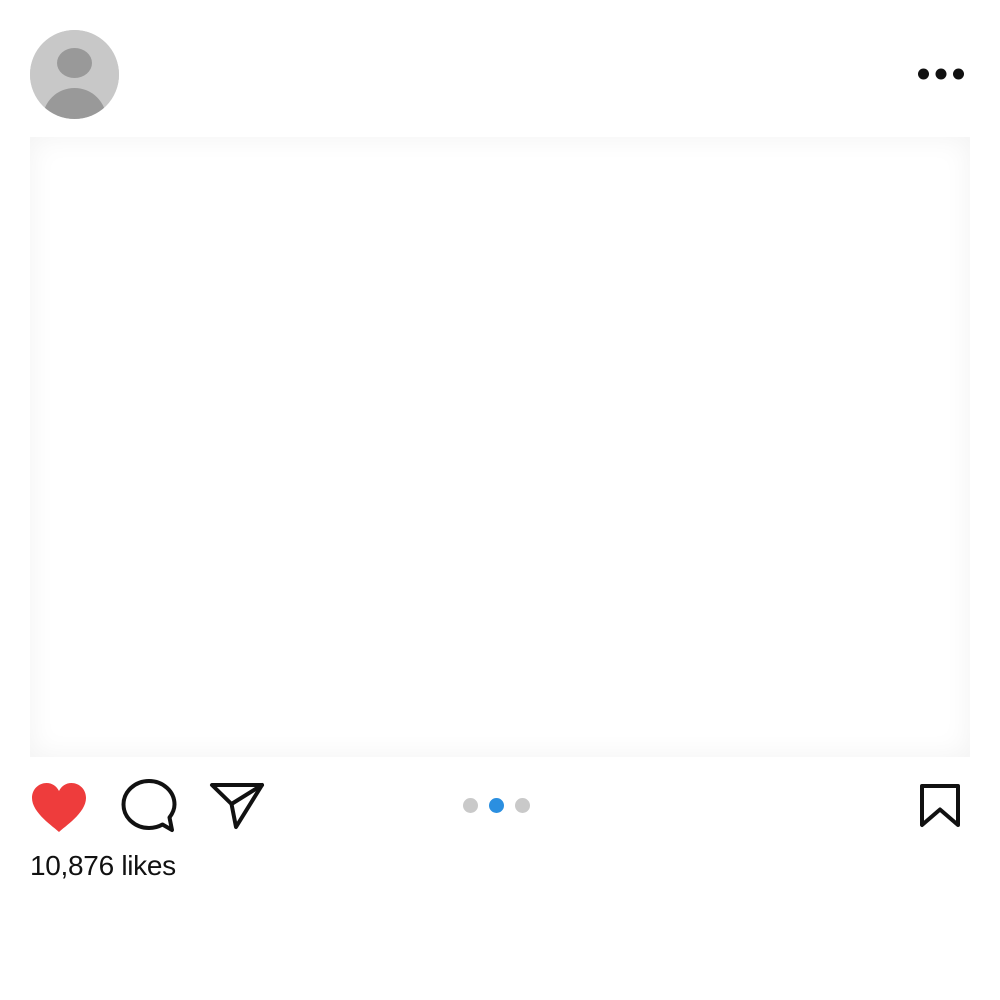  I want to click on carousel-pagination, so click(500, 805).